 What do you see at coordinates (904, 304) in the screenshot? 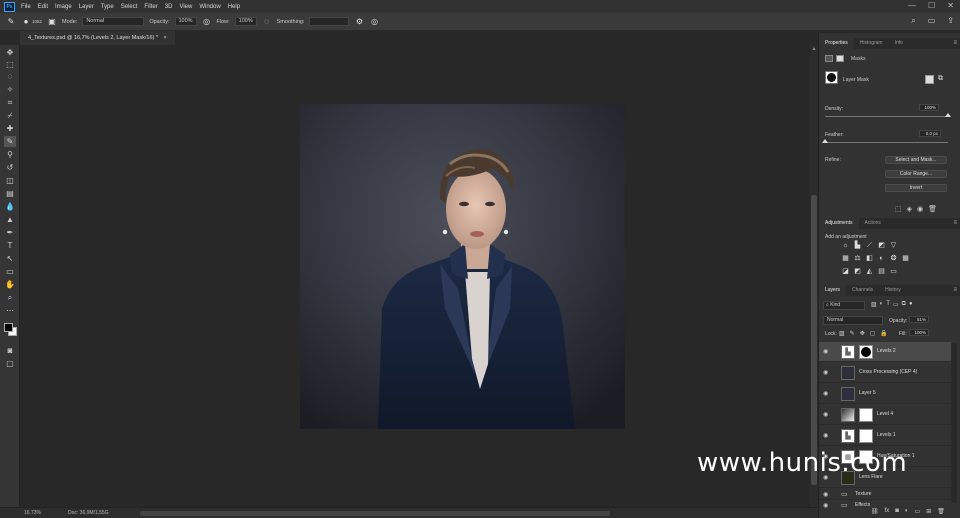
I see `filter-smart-icon: ⧉` at bounding box center [904, 304].